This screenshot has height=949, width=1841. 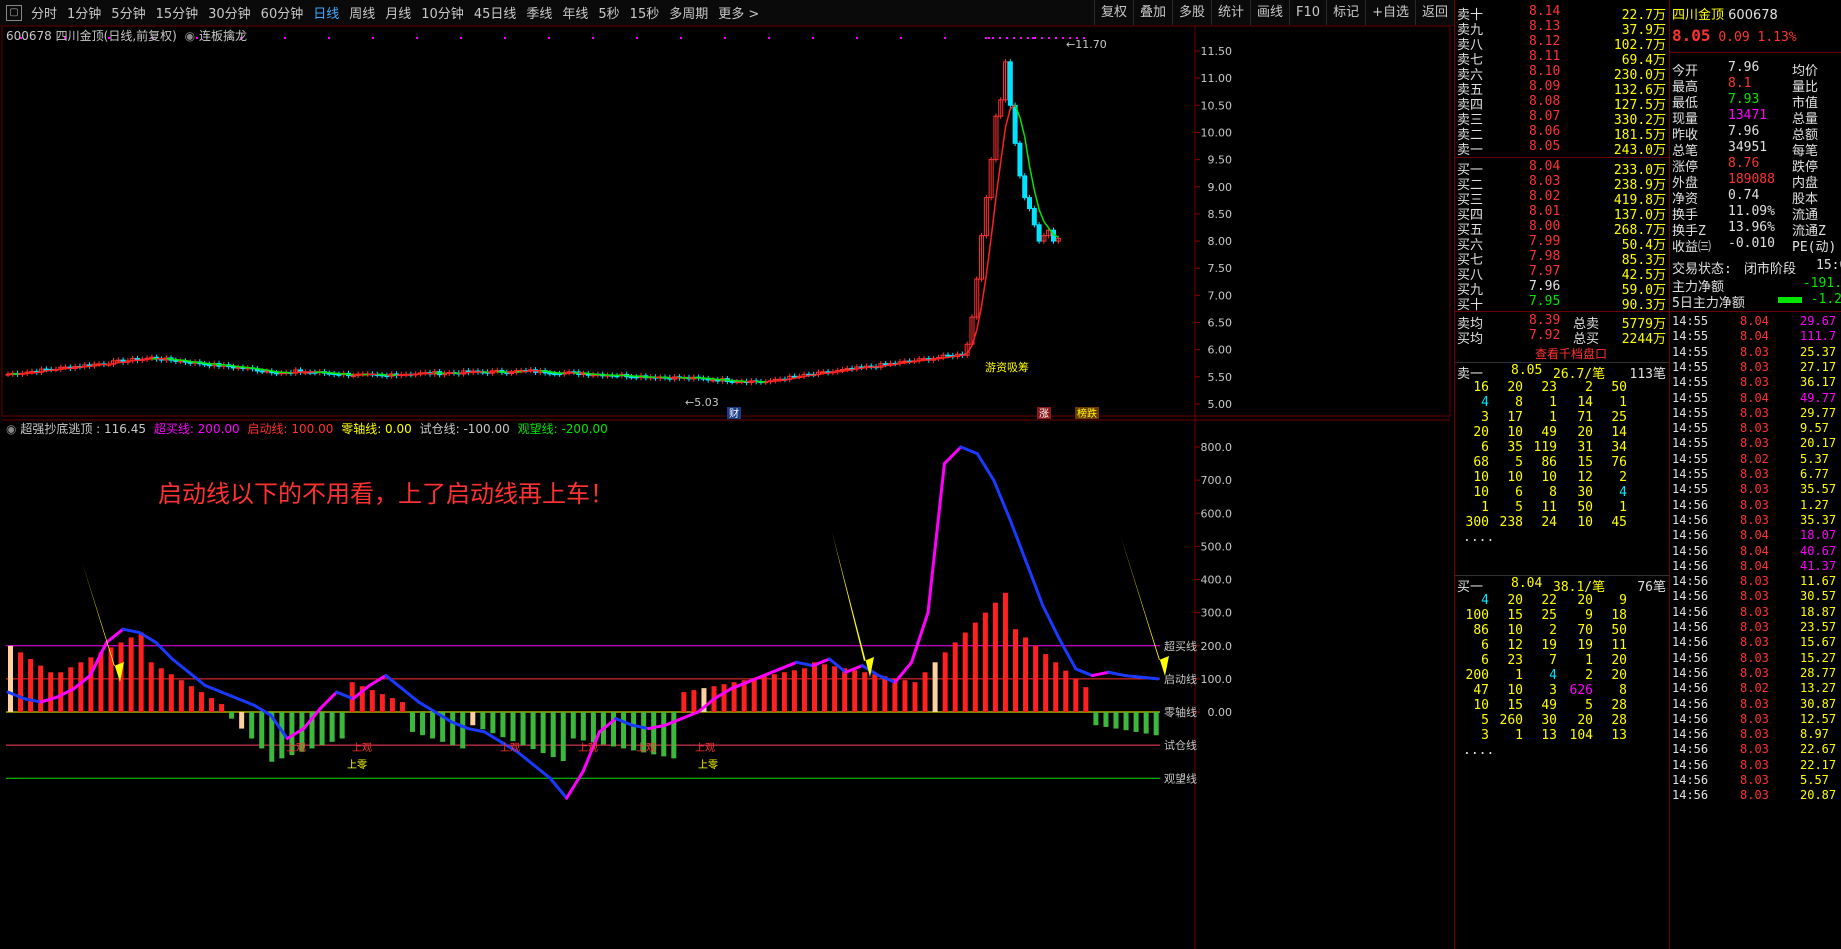 What do you see at coordinates (1734, 35) in the screenshot?
I see `price-header: 8.05 0.09 1.13%` at bounding box center [1734, 35].